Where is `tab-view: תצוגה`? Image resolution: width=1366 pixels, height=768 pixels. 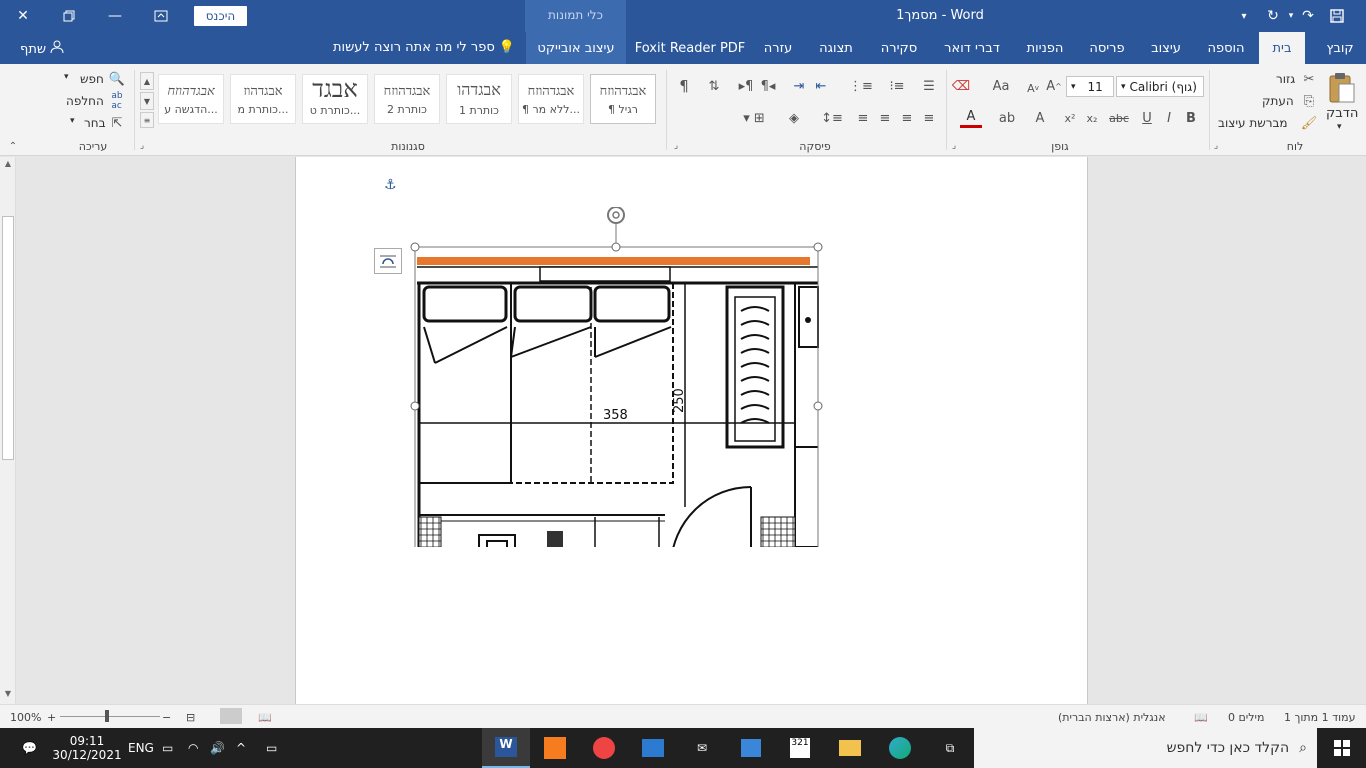
tab-view: תצוגה is located at coordinates (836, 48).